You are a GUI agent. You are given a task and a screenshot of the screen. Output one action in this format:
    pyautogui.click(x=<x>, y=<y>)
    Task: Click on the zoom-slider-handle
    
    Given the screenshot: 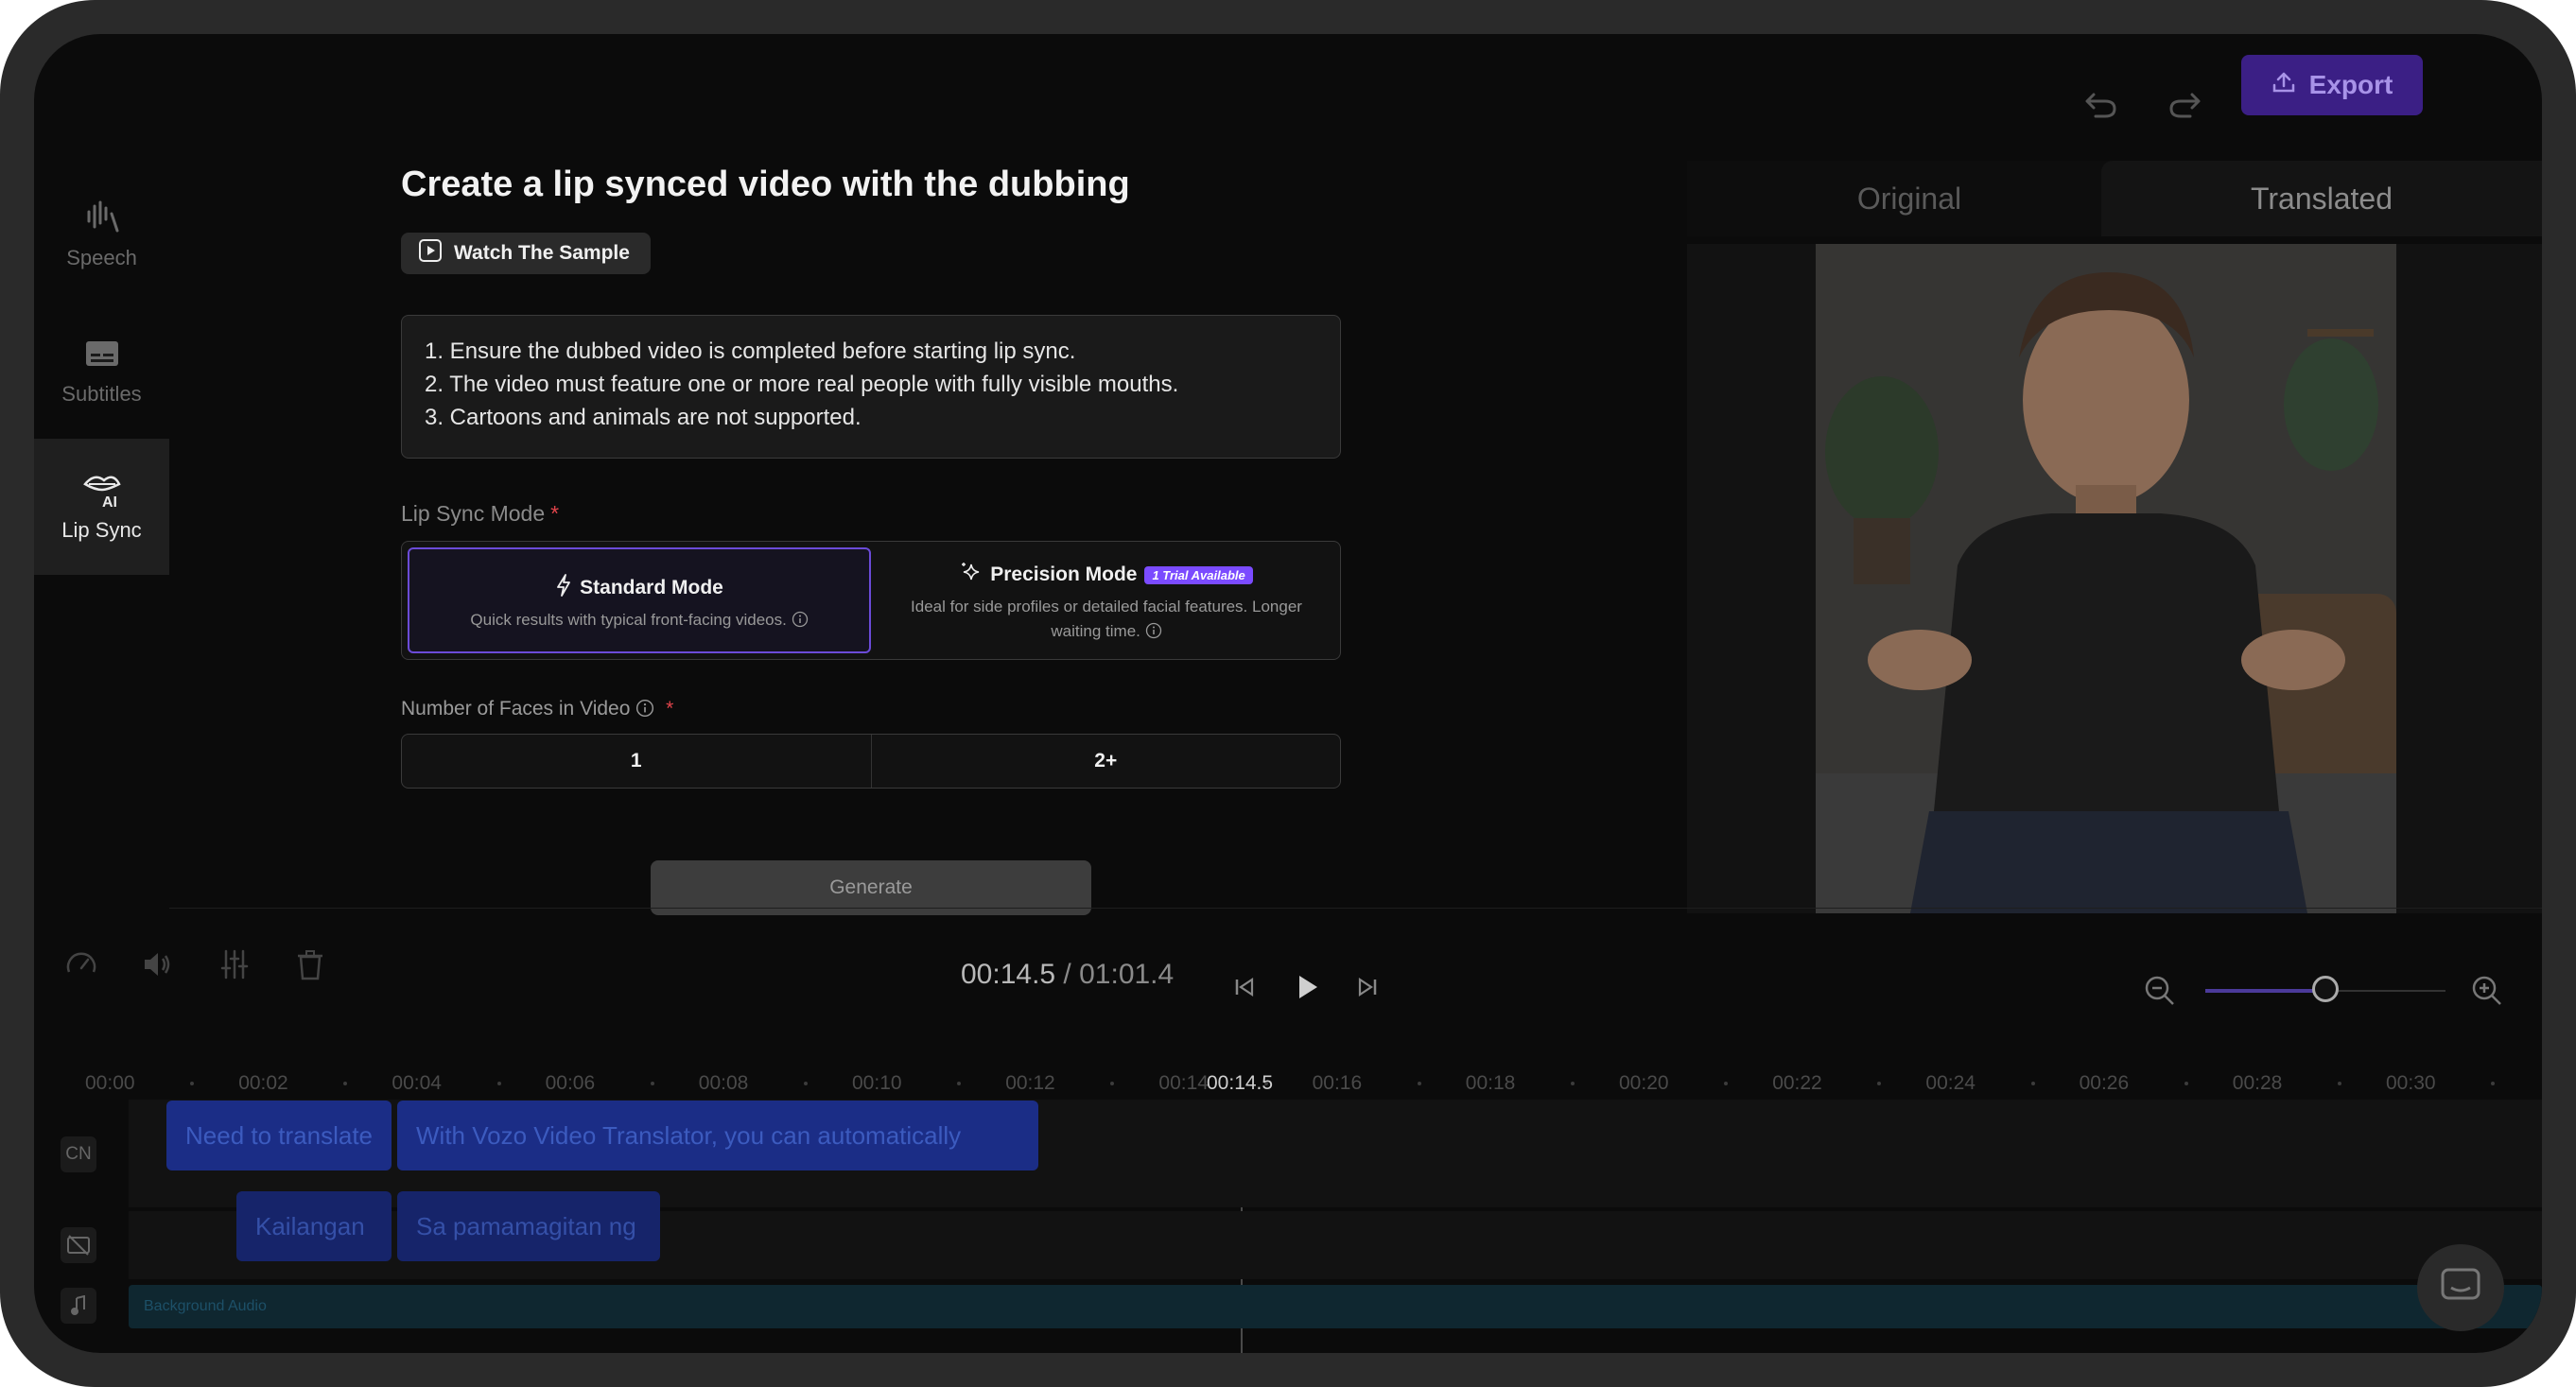 What is the action you would take?
    pyautogui.click(x=2325, y=989)
    